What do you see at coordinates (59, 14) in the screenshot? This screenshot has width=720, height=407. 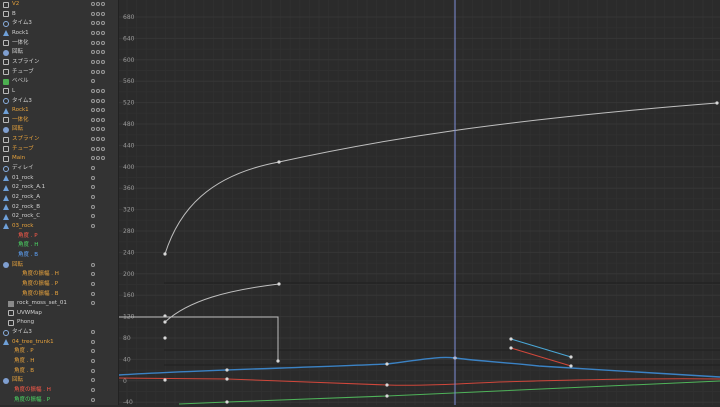 I see `tree-row: B` at bounding box center [59, 14].